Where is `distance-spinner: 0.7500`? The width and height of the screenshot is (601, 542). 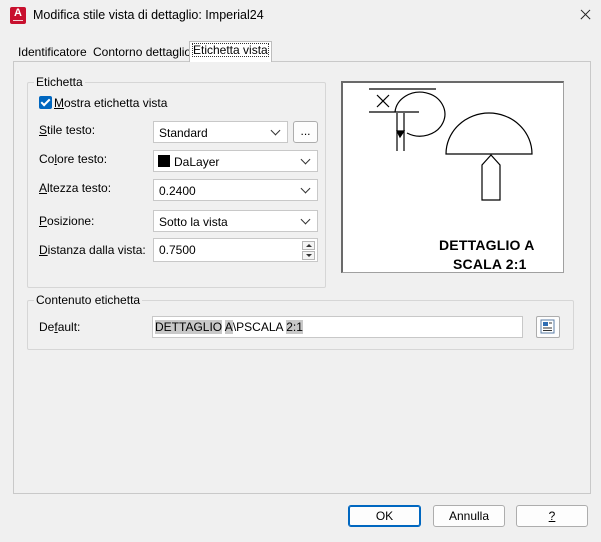 distance-spinner: 0.7500 is located at coordinates (235, 250).